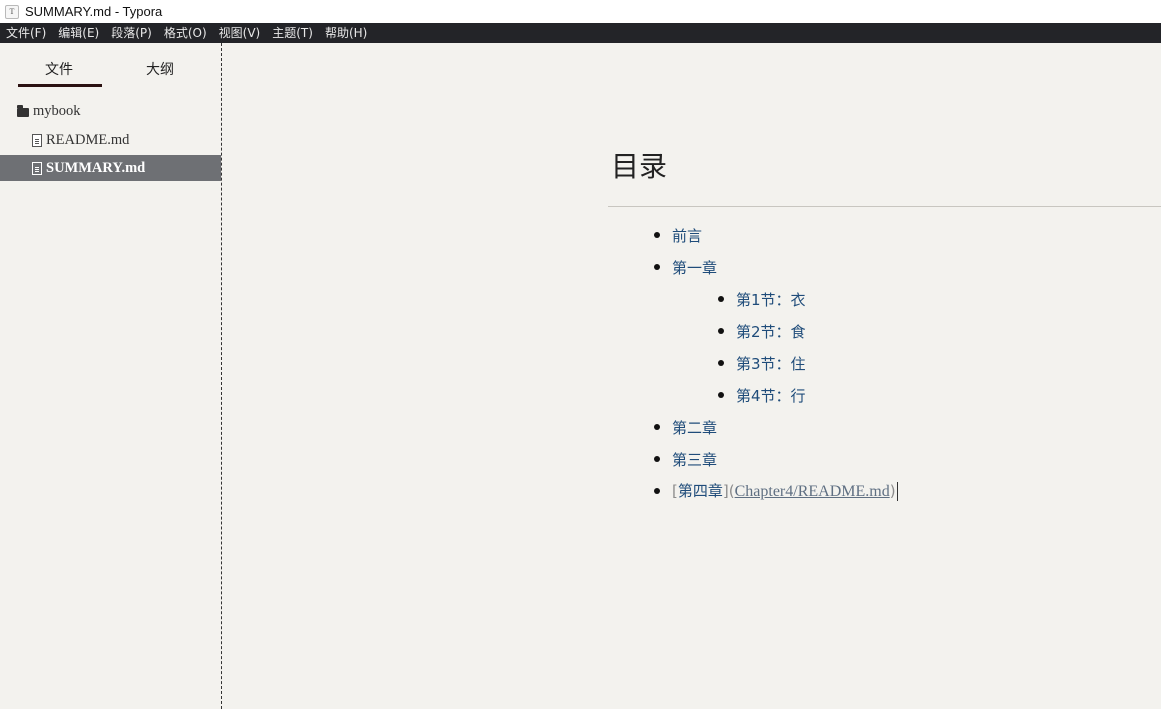  What do you see at coordinates (892, 491) in the screenshot?
I see `markdown-bracket: )` at bounding box center [892, 491].